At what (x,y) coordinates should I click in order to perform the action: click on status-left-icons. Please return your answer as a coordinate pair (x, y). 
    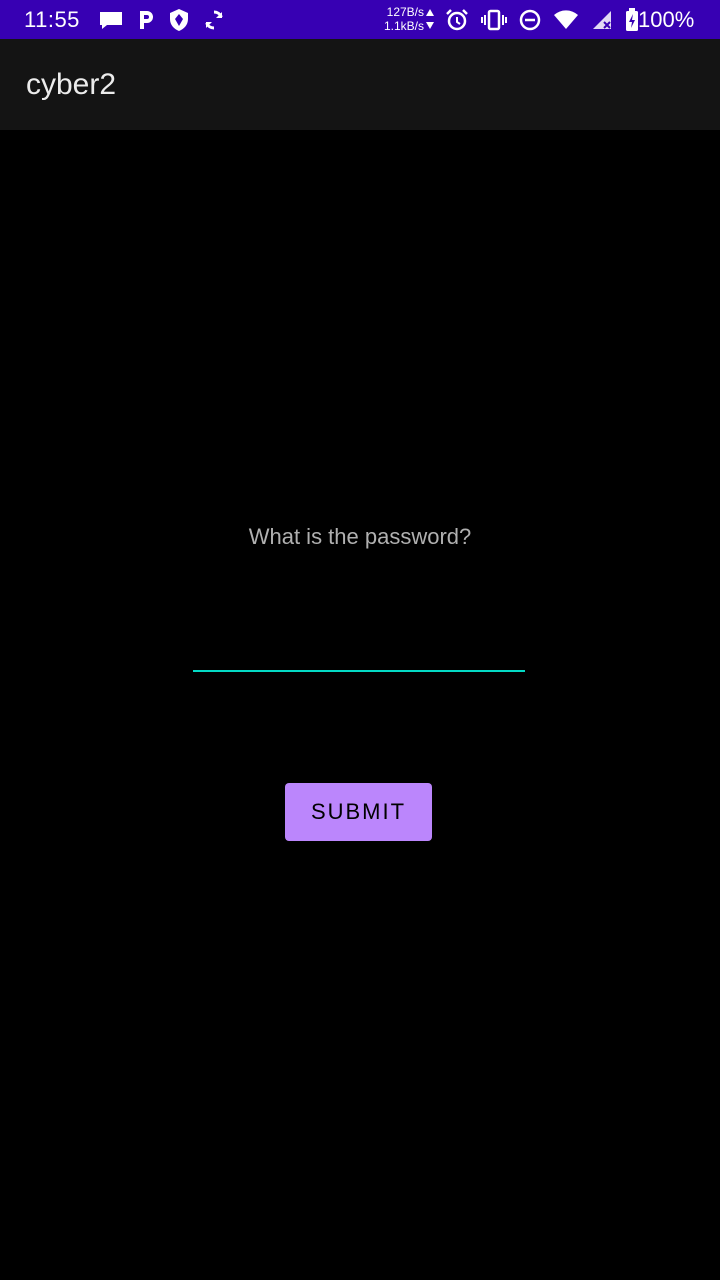
    Looking at the image, I should click on (161, 20).